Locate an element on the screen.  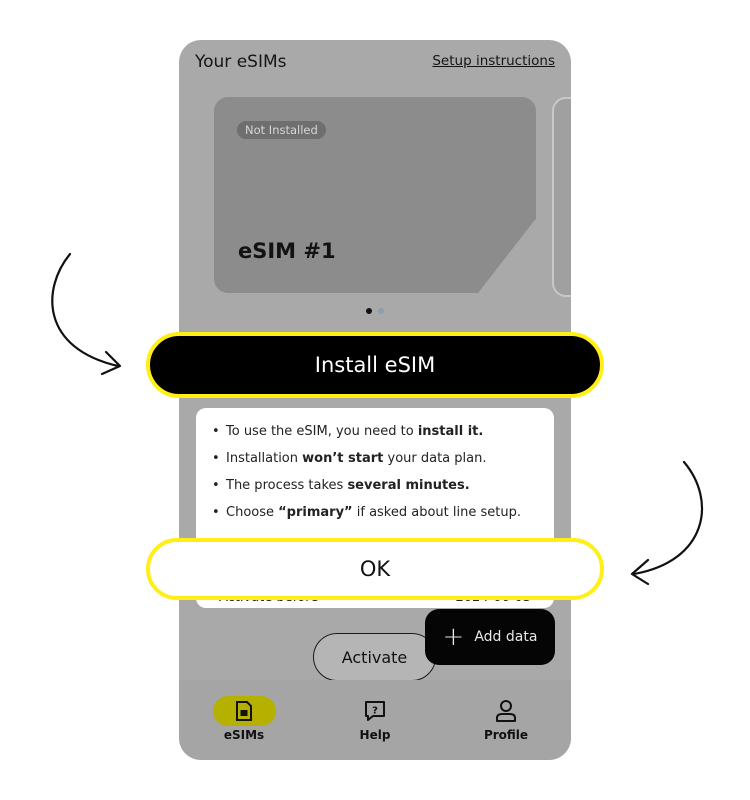
activate-button-label: Activate is located at coordinates (374, 657).